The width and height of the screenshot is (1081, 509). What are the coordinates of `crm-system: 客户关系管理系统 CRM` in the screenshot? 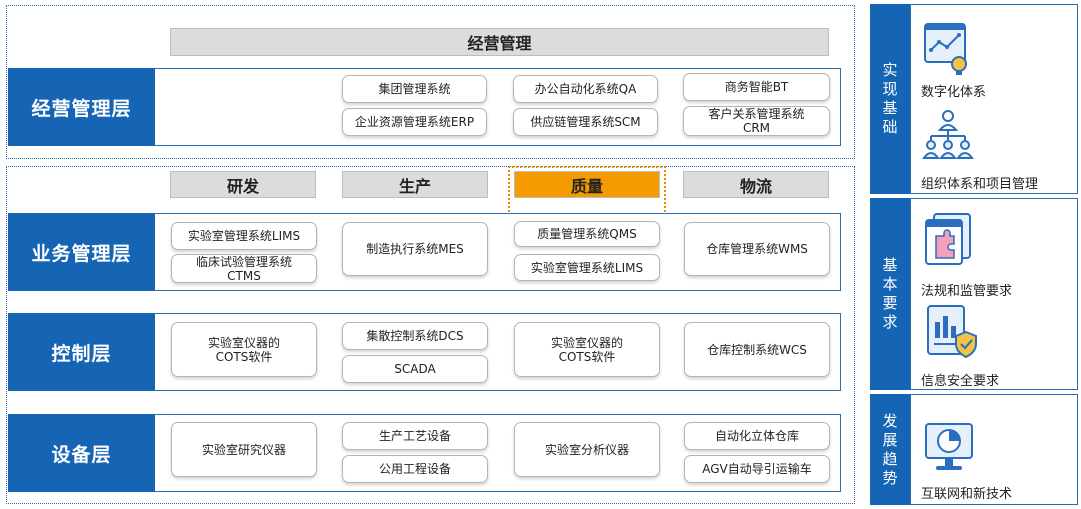 It's located at (756, 121).